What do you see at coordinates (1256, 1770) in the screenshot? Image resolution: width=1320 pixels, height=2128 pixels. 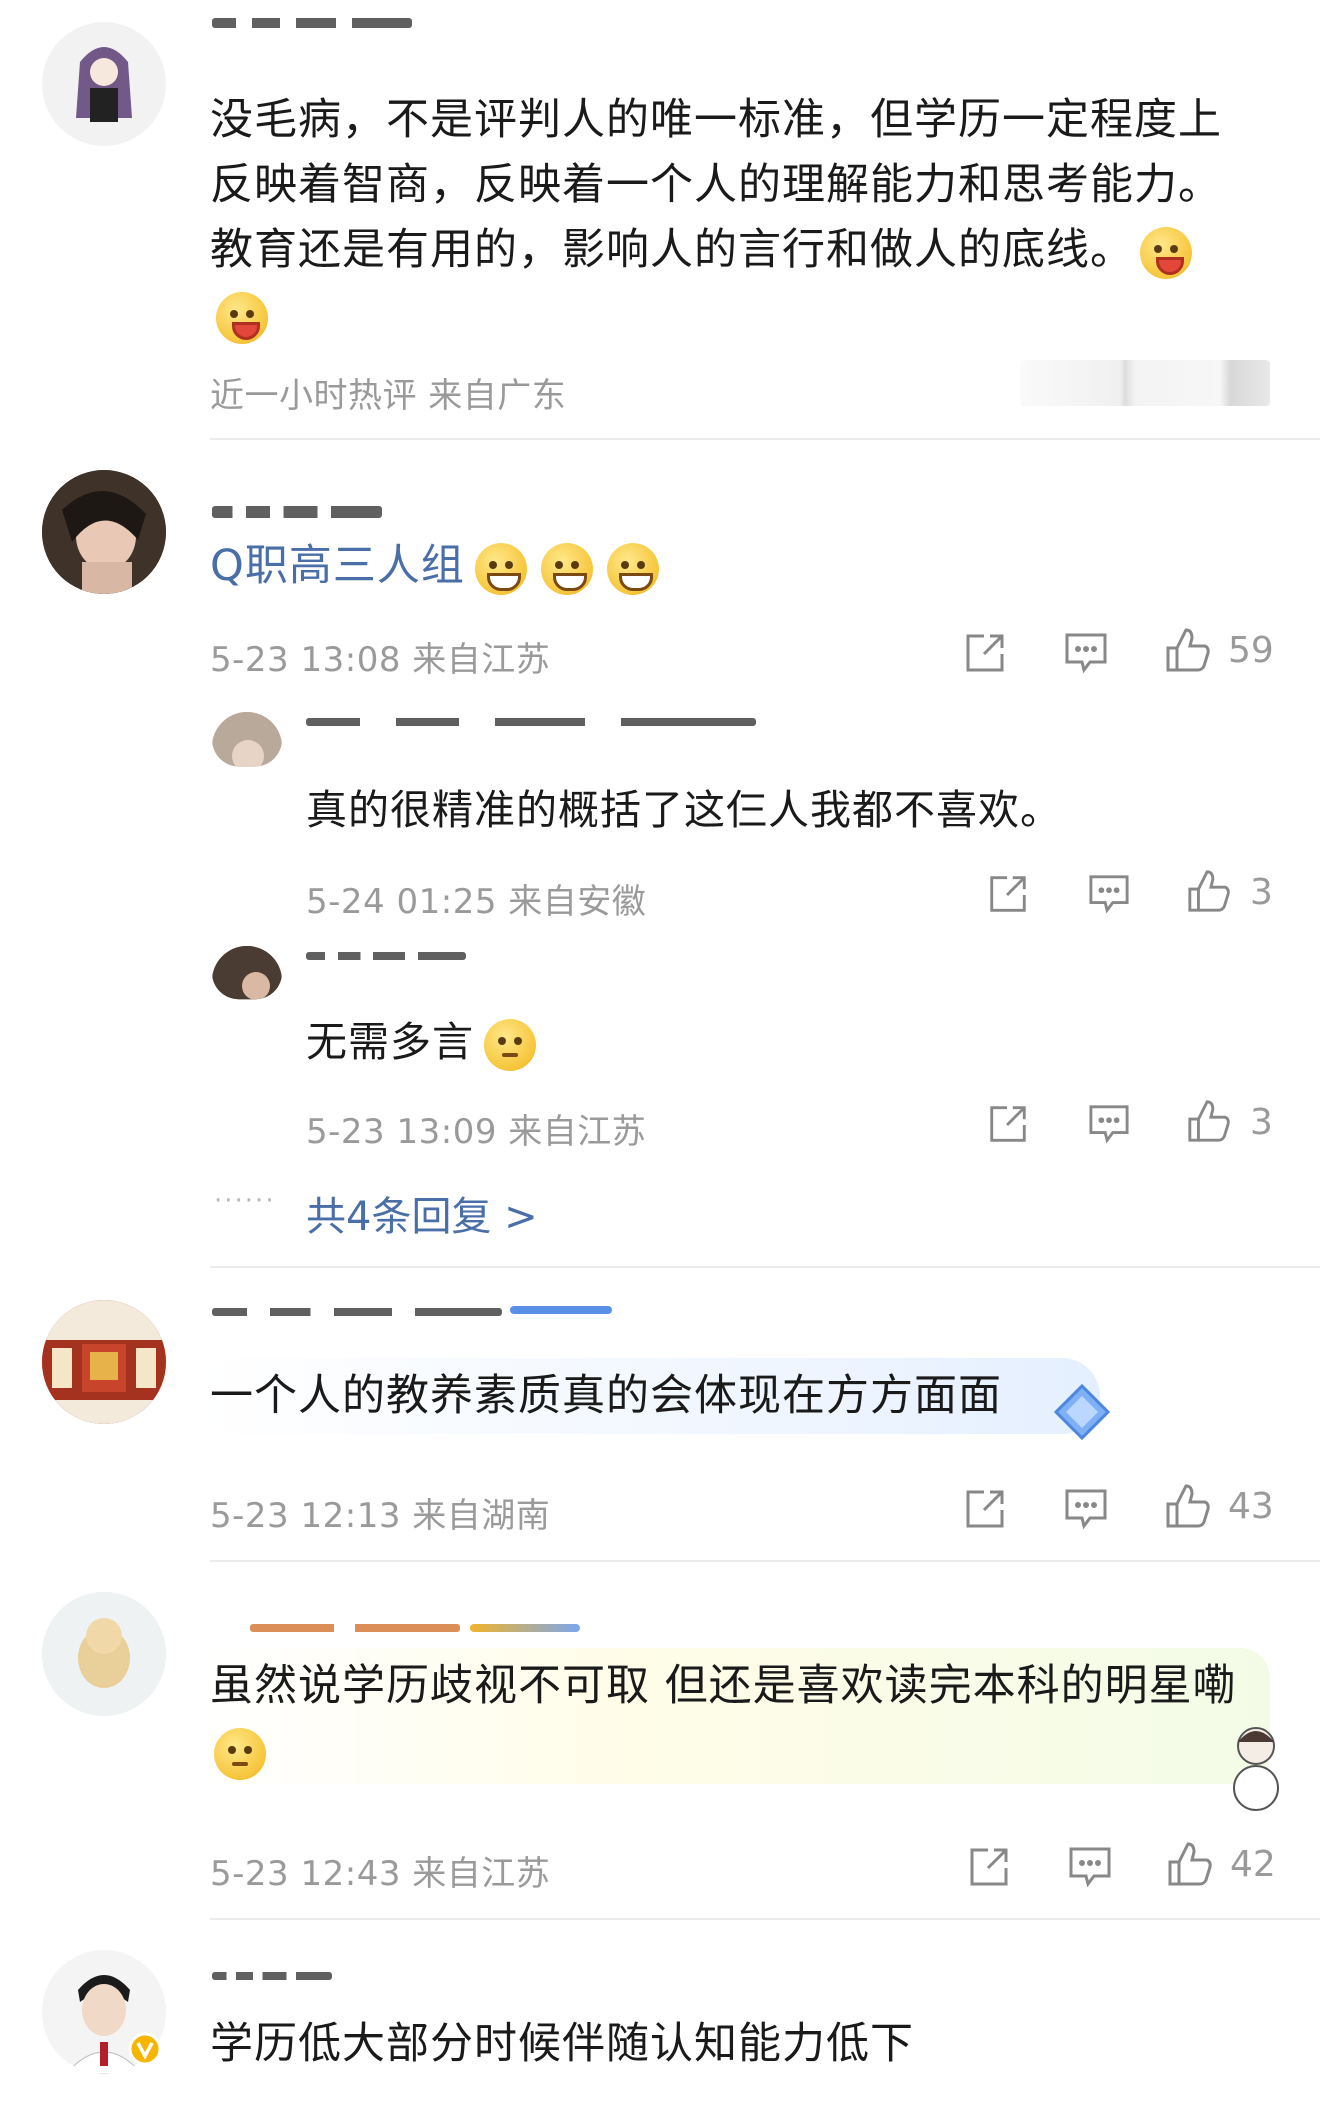 I see `cartoon-girl-decoration-icon` at bounding box center [1256, 1770].